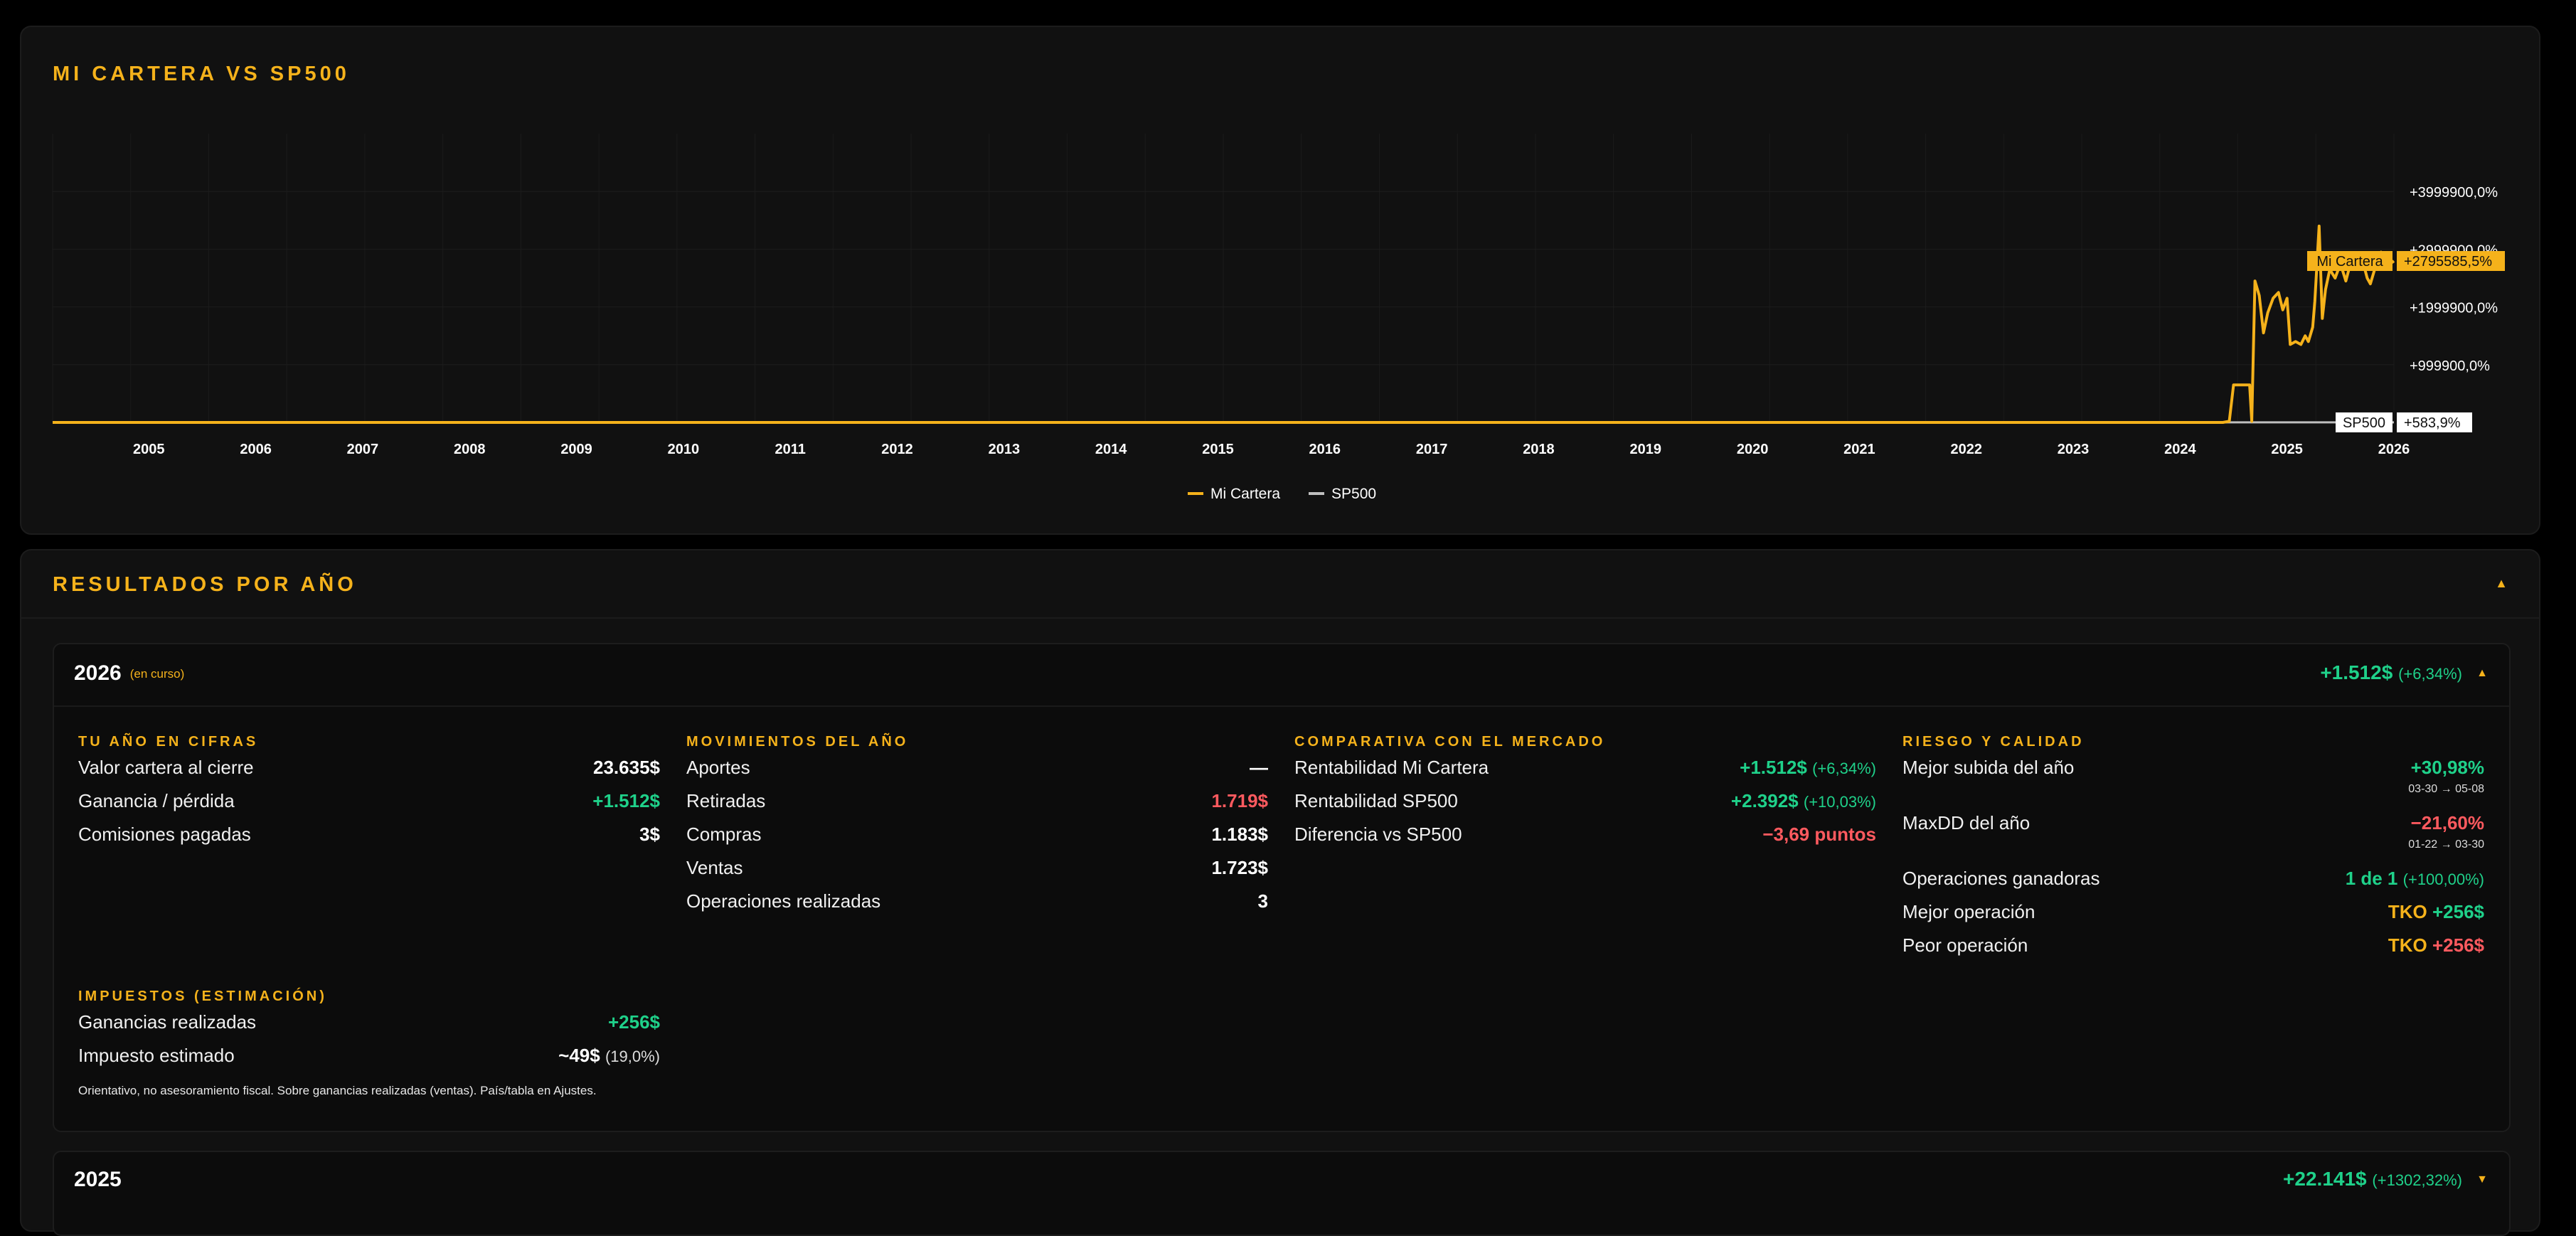  I want to click on stat-row-winning-ops: Operaciones ganadoras 1 de 1 (+100,00%), so click(2193, 884).